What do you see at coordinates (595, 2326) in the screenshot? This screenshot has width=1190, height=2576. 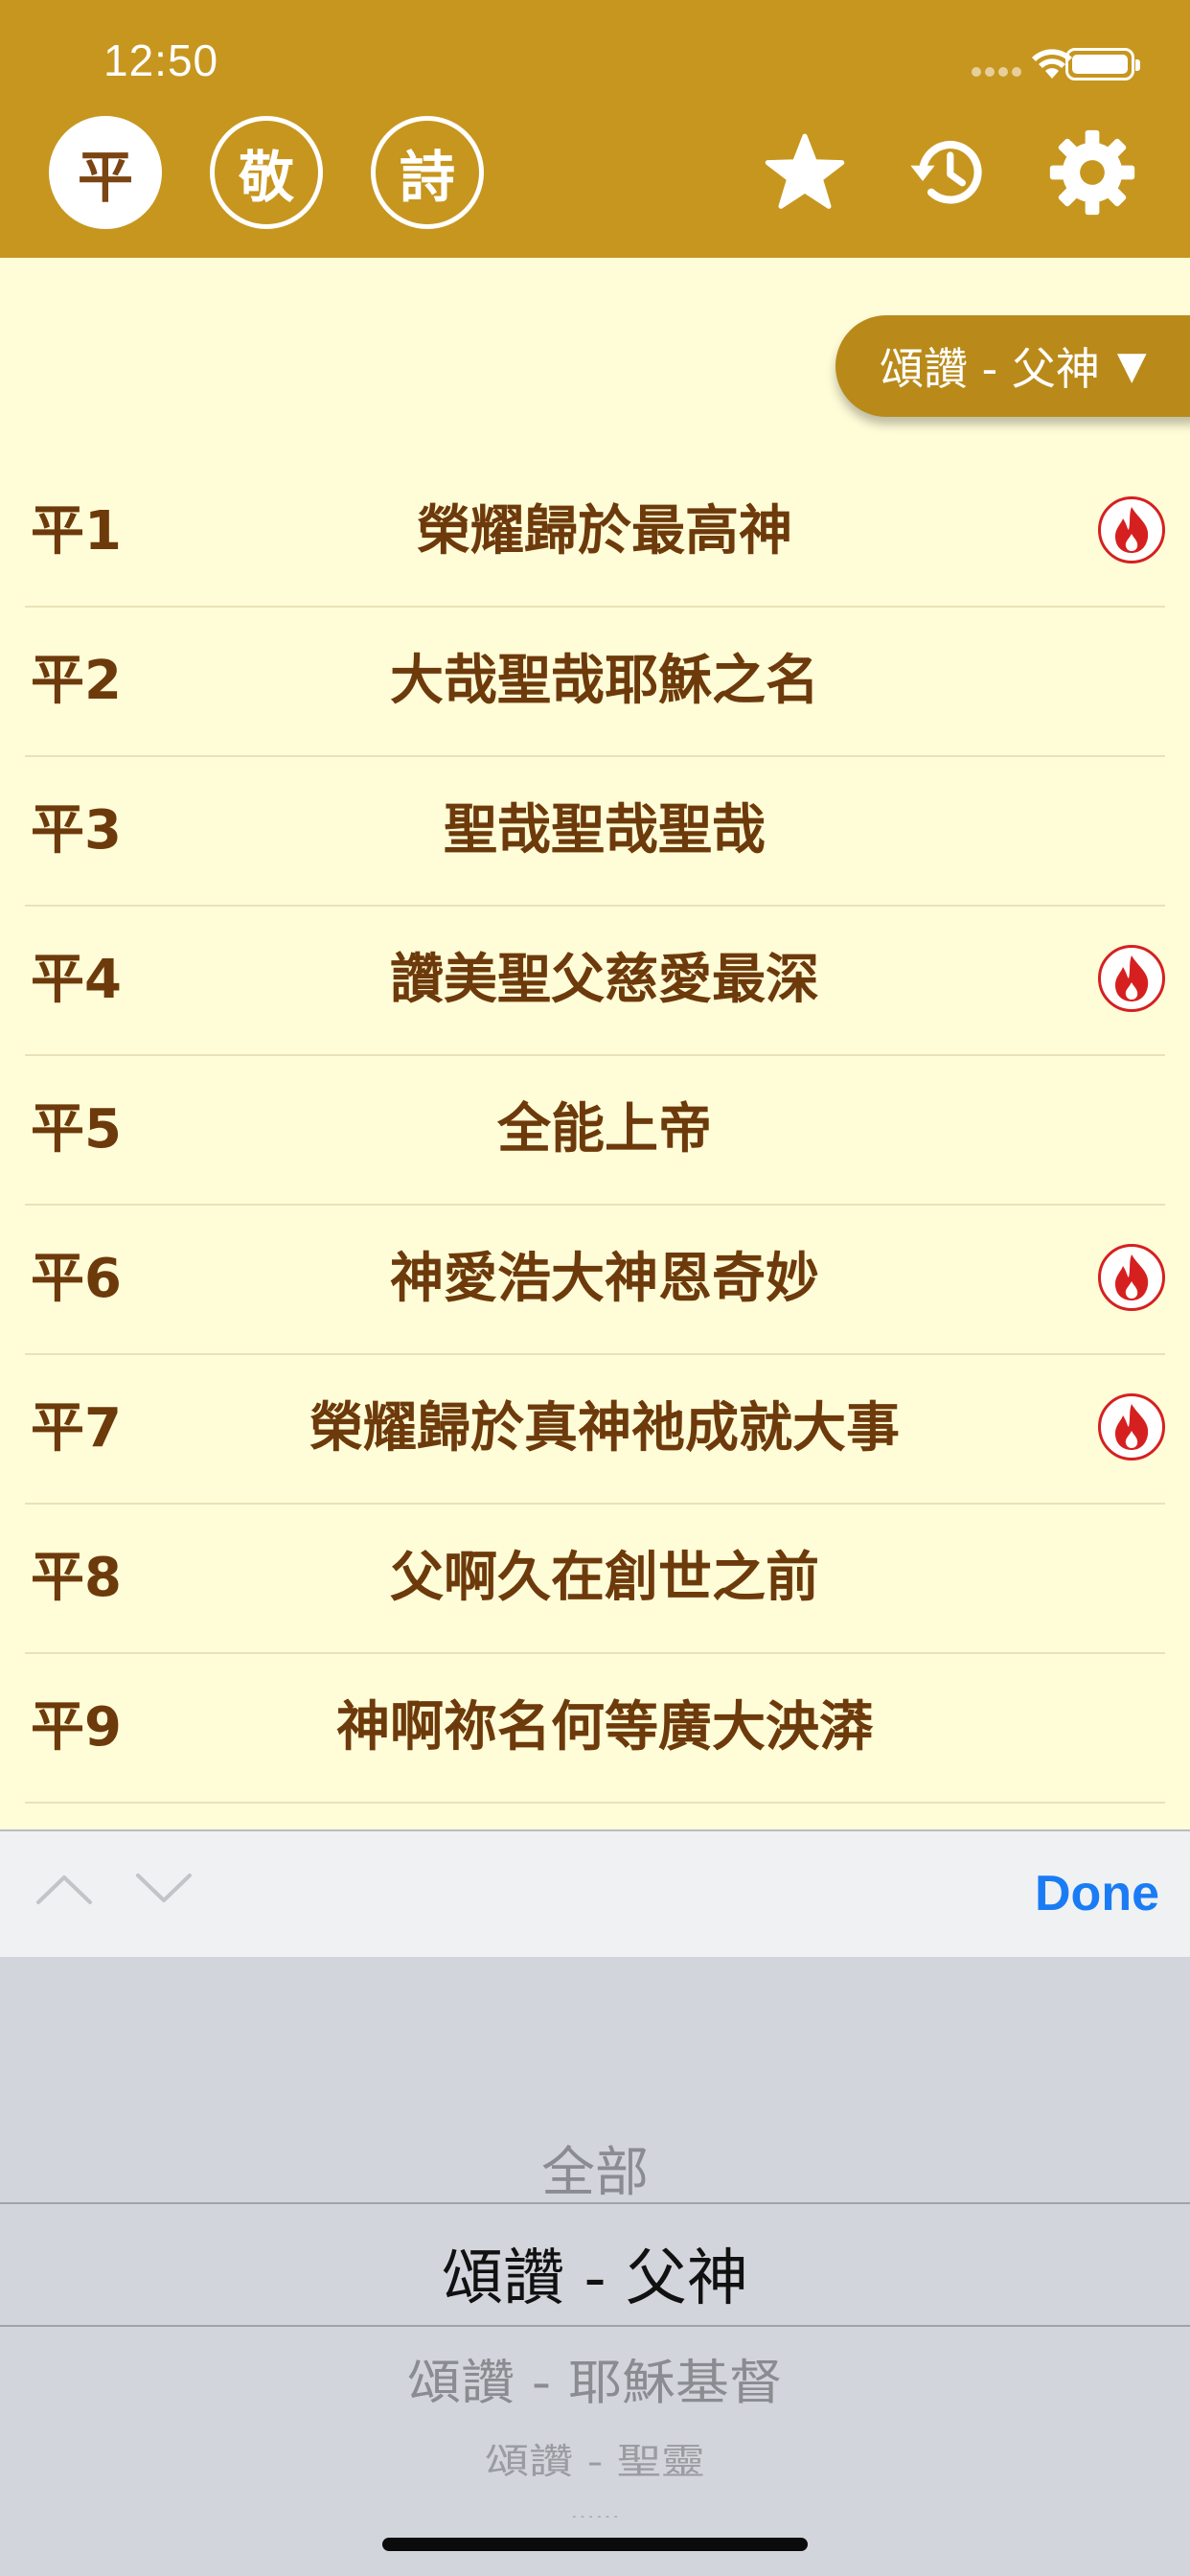 I see `picker-selection-line-bottom` at bounding box center [595, 2326].